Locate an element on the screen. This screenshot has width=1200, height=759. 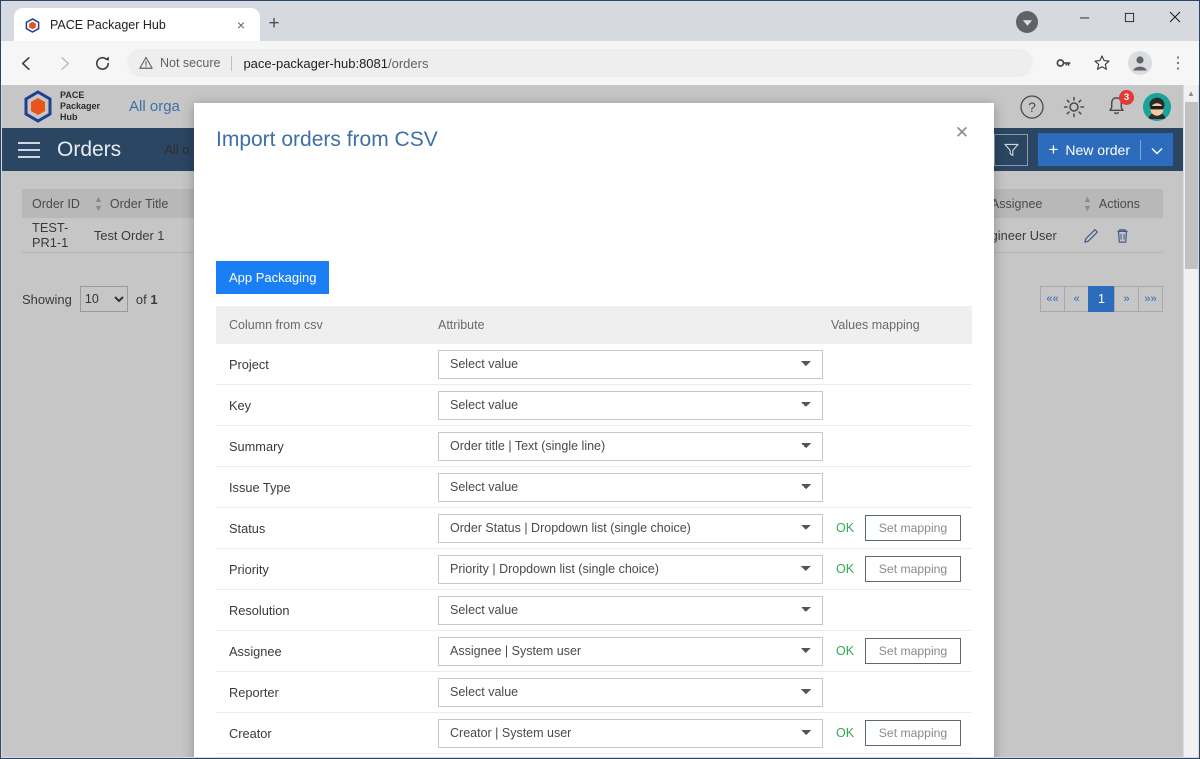
csv-mapping-row: ProjectSelect valueSet mapping is located at coordinates (594, 364).